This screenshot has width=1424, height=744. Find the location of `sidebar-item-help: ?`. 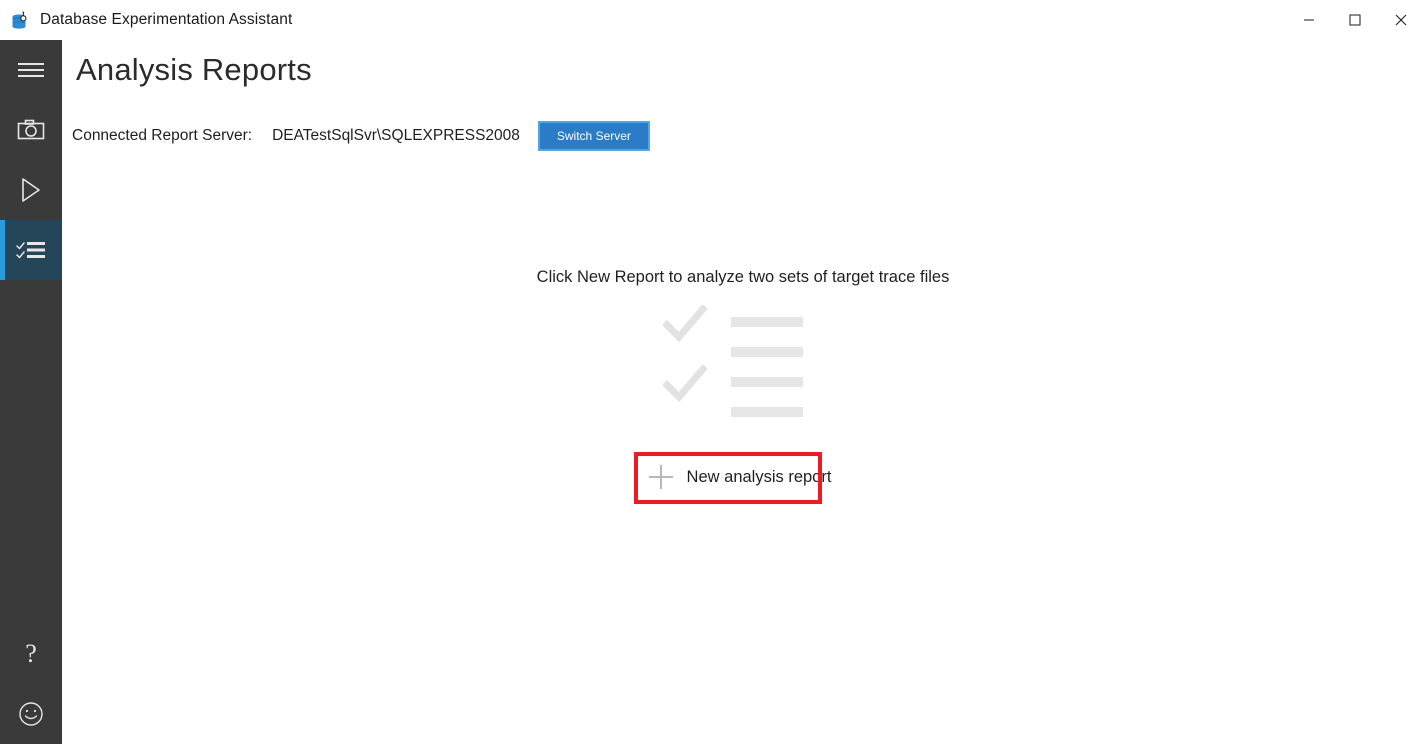

sidebar-item-help: ? is located at coordinates (31, 654).